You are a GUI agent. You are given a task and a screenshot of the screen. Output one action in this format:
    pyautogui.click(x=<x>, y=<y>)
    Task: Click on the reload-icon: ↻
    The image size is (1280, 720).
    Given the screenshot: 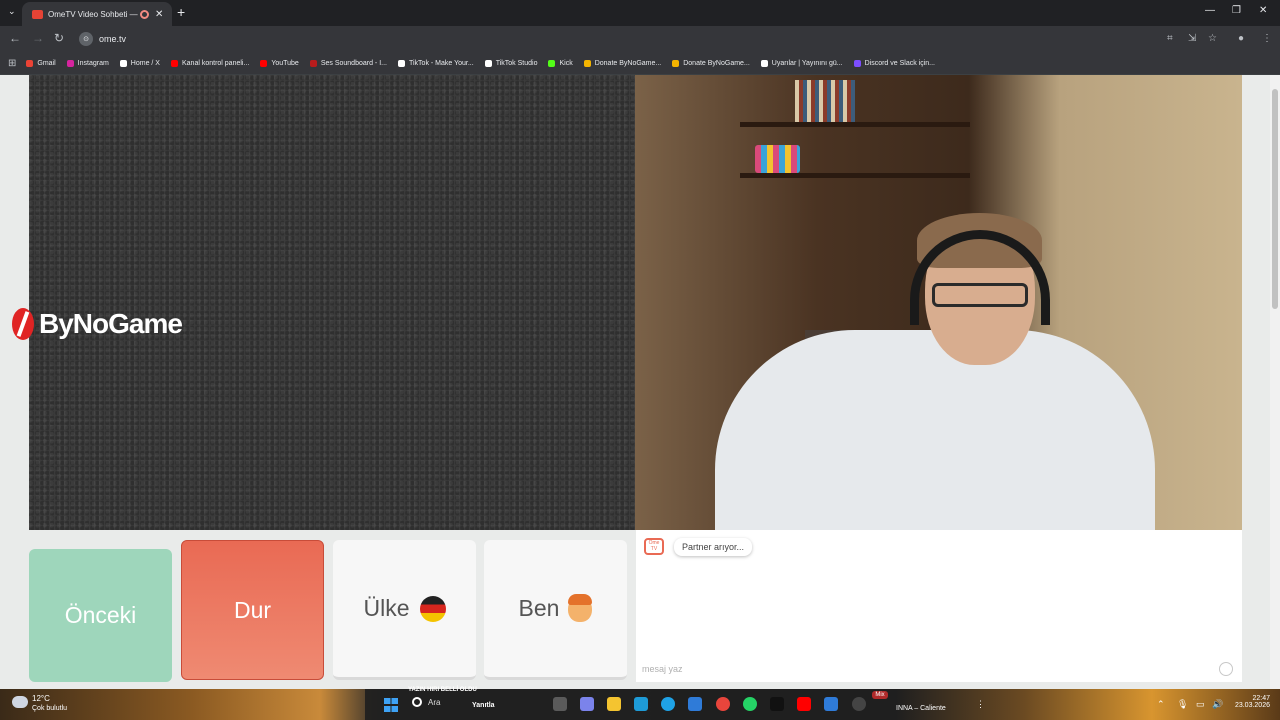 What is the action you would take?
    pyautogui.click(x=59, y=38)
    